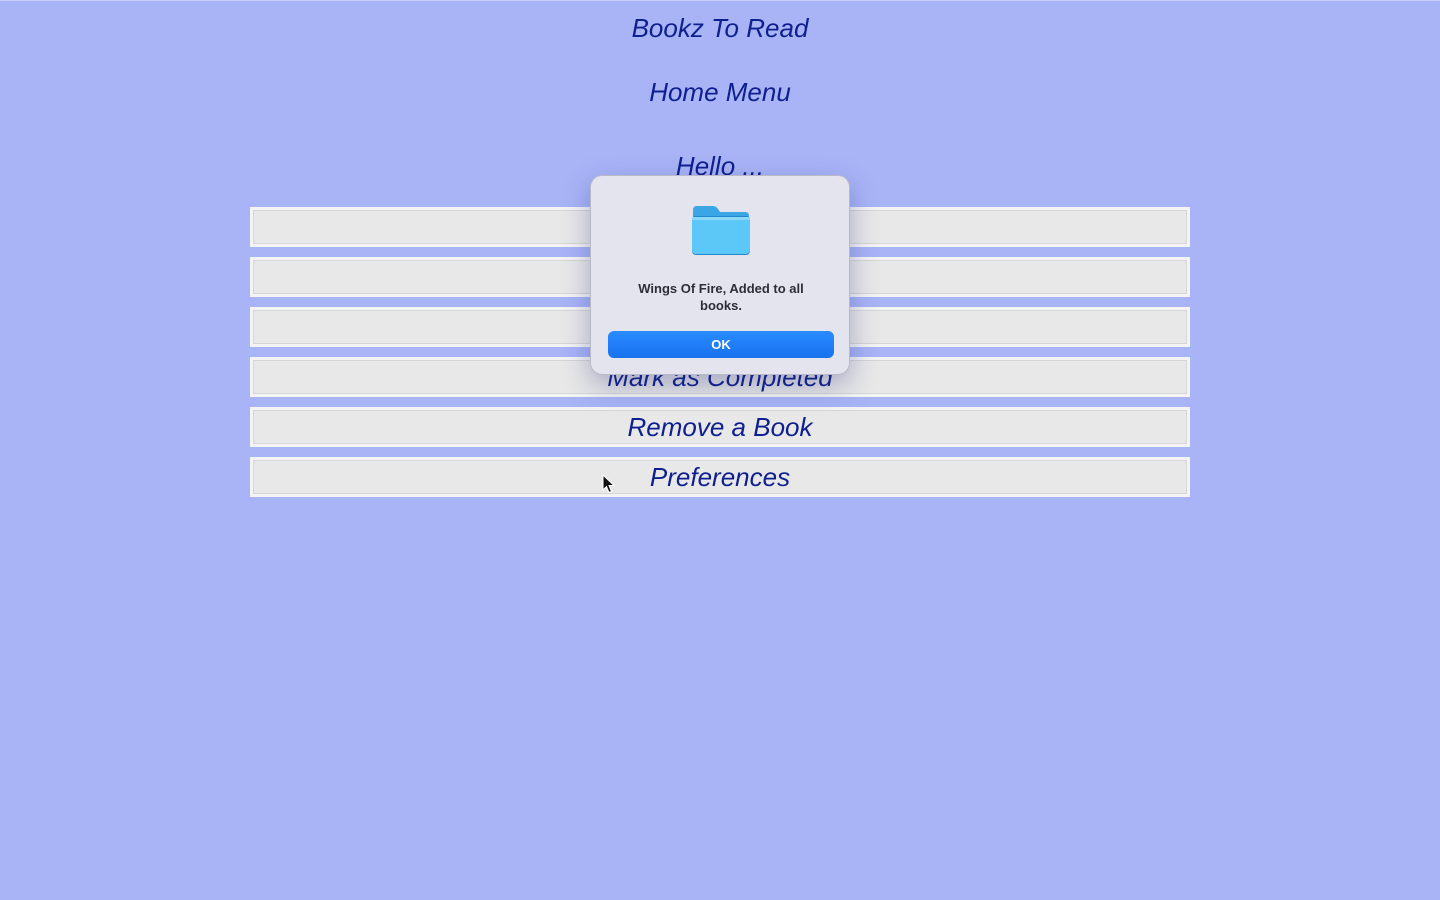 The height and width of the screenshot is (900, 1440). Describe the element at coordinates (720, 92) in the screenshot. I see `page-title: Home Menu` at that location.